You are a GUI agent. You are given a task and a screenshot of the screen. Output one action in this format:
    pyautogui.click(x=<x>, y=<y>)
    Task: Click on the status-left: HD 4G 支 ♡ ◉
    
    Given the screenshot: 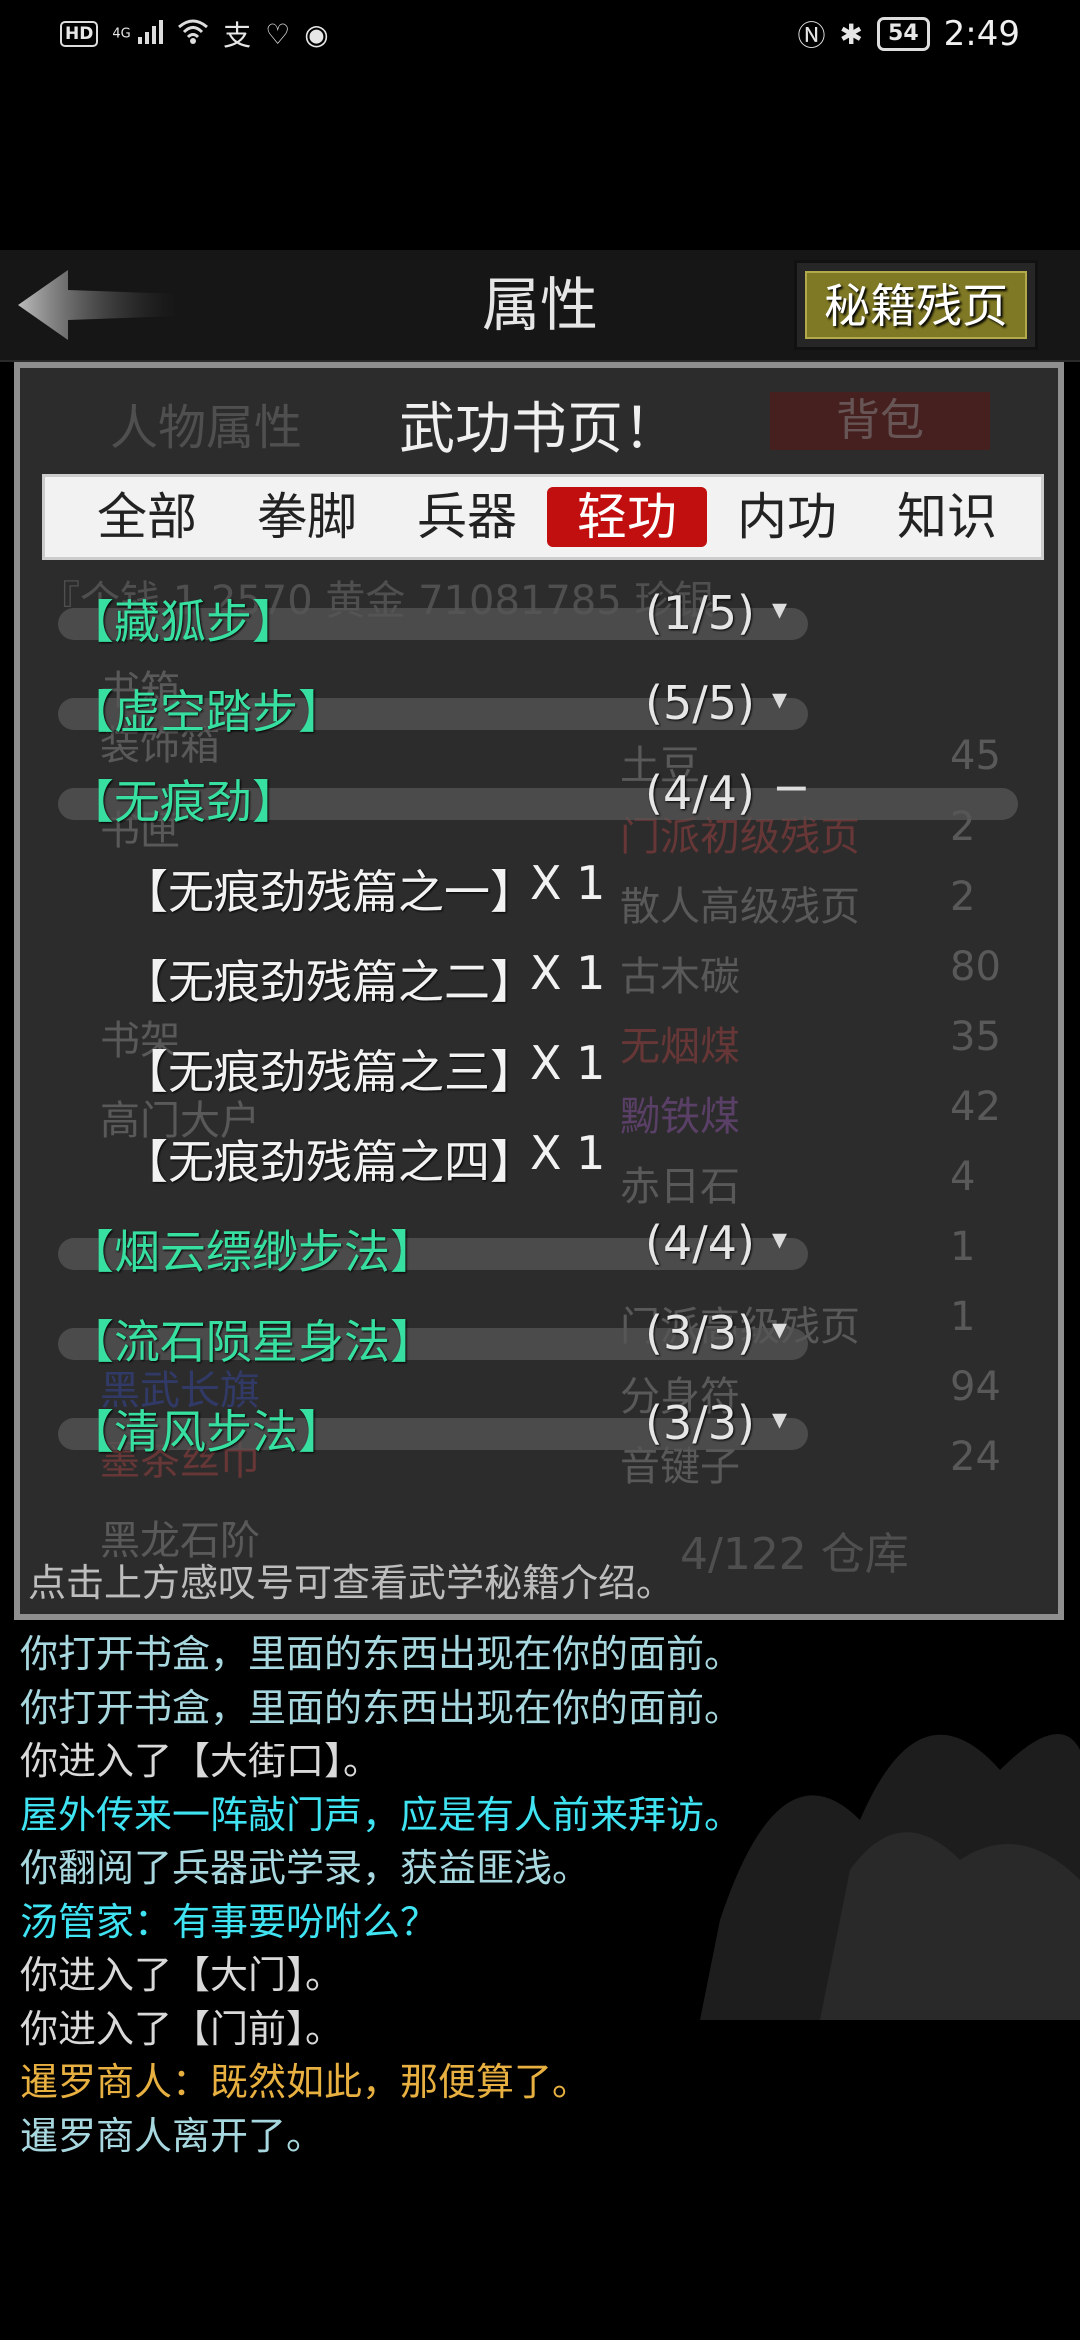 What is the action you would take?
    pyautogui.click(x=194, y=34)
    